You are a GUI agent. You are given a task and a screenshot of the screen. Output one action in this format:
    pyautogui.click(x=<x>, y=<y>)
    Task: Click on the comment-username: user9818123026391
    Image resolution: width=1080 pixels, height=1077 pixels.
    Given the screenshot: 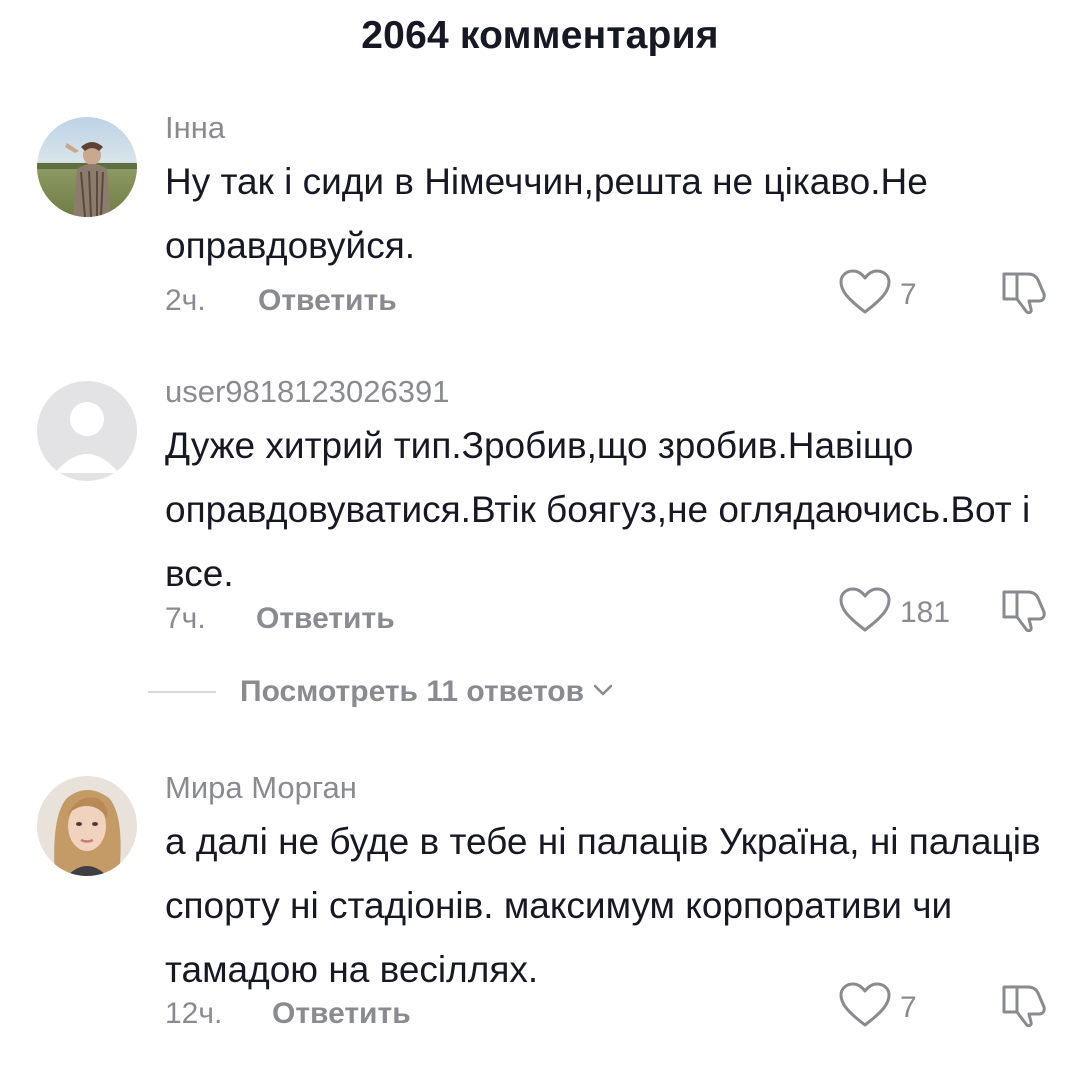 What is the action you would take?
    pyautogui.click(x=307, y=392)
    